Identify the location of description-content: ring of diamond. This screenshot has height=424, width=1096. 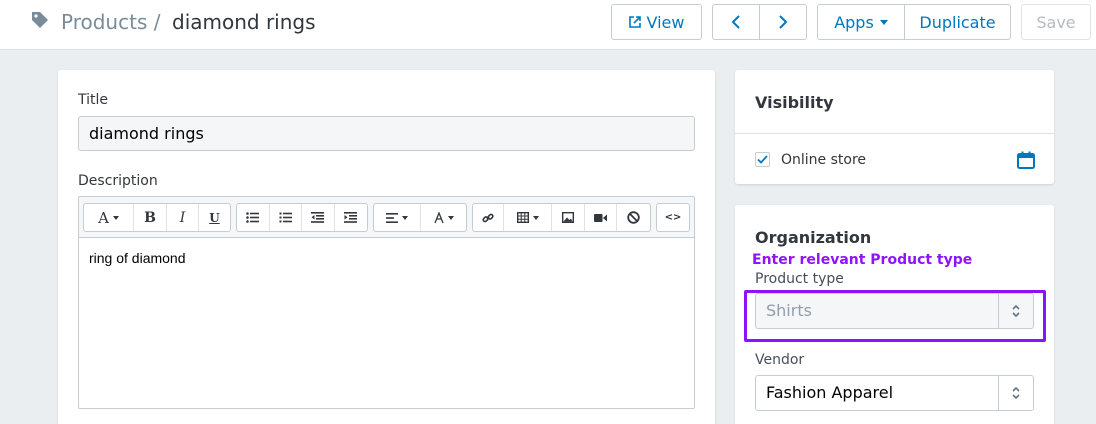
(137, 258).